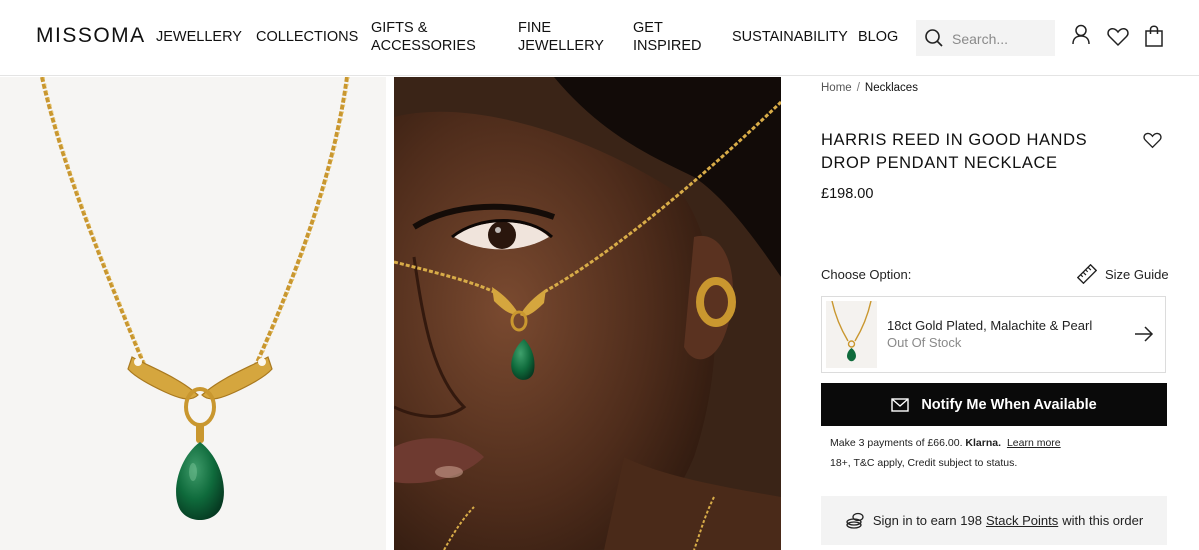 This screenshot has height=550, width=1199. Describe the element at coordinates (990, 325) in the screenshot. I see `option-name: 18ct Gold Plated, Malachite & Pearl` at that location.